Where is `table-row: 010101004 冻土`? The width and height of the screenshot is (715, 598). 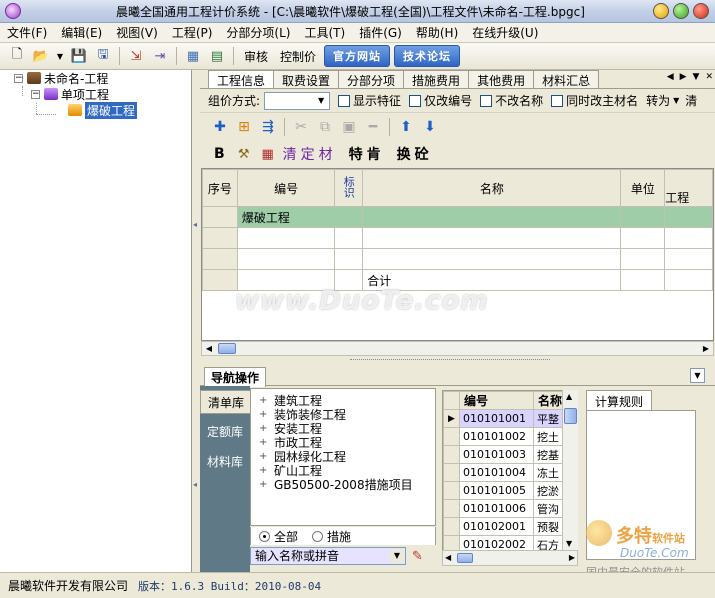 table-row: 010101004 冻土 is located at coordinates (508, 472).